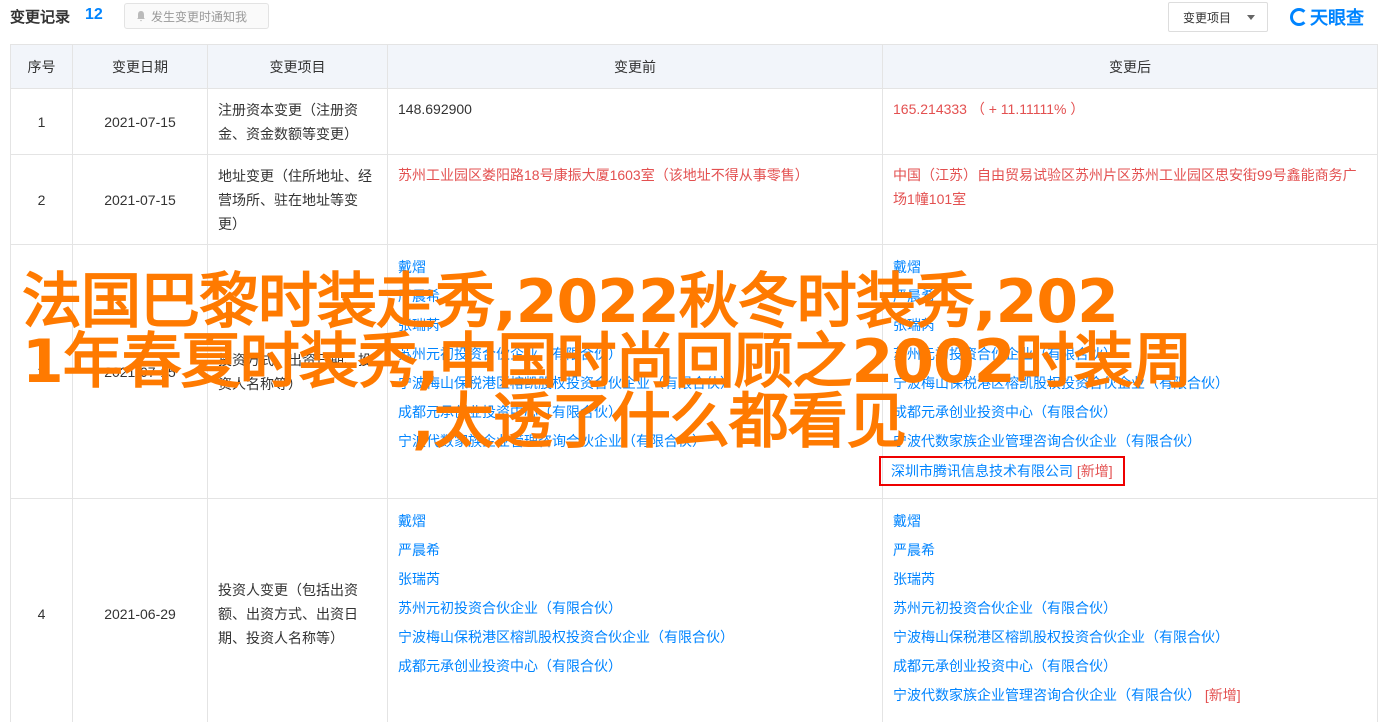 Image resolution: width=1378 pixels, height=722 pixels. Describe the element at coordinates (982, 471) in the screenshot. I see `investor-link: 深圳市腾讯信息技术有限公司` at that location.